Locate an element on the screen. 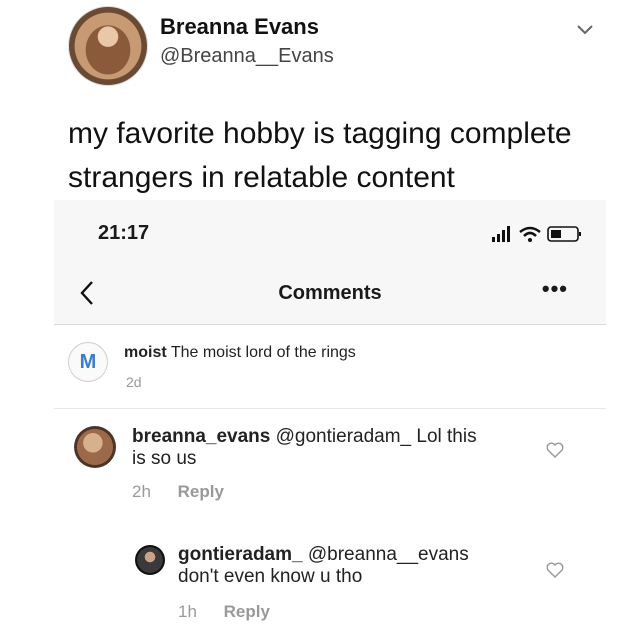  reply-comment-time: 1h is located at coordinates (187, 611).